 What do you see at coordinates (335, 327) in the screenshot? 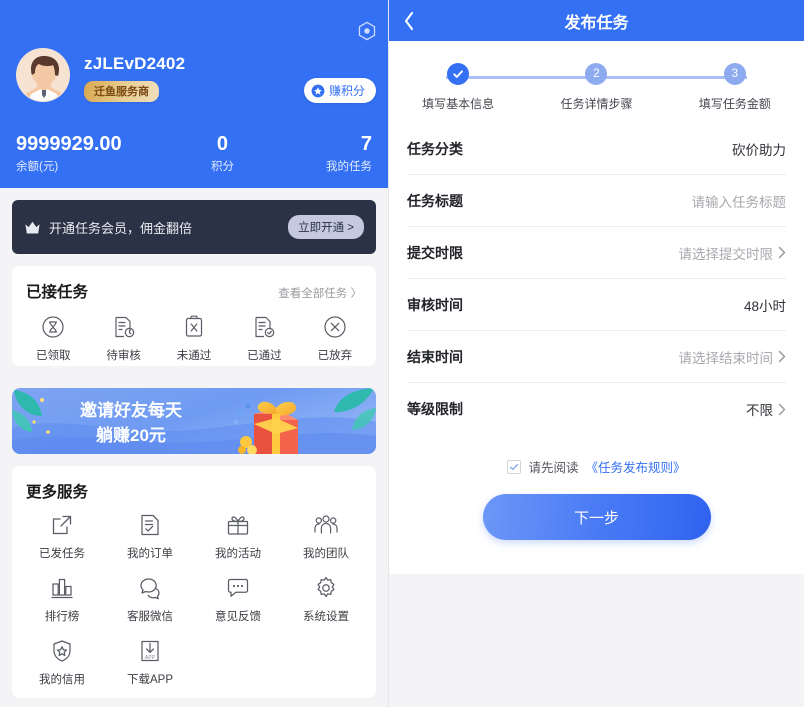
I see `x-circle-icon` at bounding box center [335, 327].